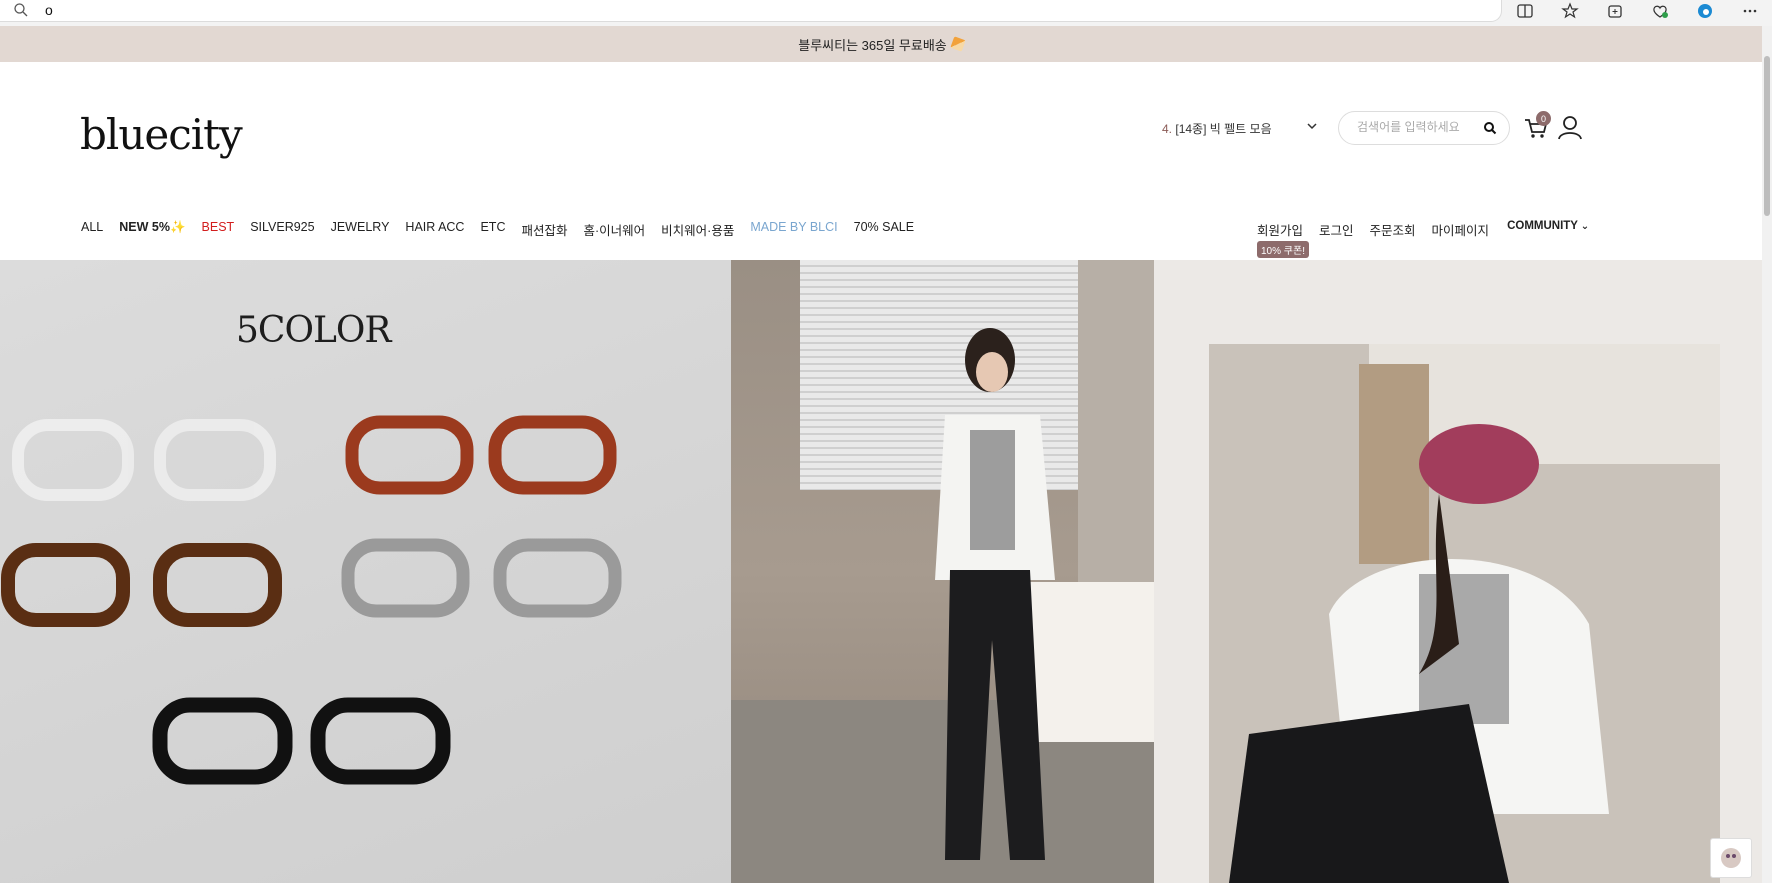 This screenshot has height=883, width=1772. I want to click on search-input, so click(1417, 127).